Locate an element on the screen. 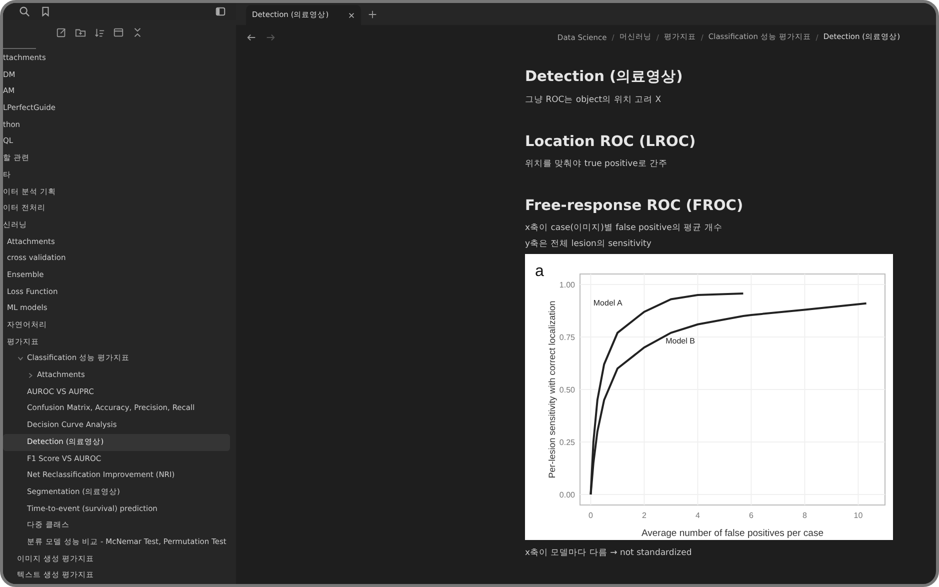 This screenshot has height=587, width=939. sidebar-toggle-icon is located at coordinates (220, 12).